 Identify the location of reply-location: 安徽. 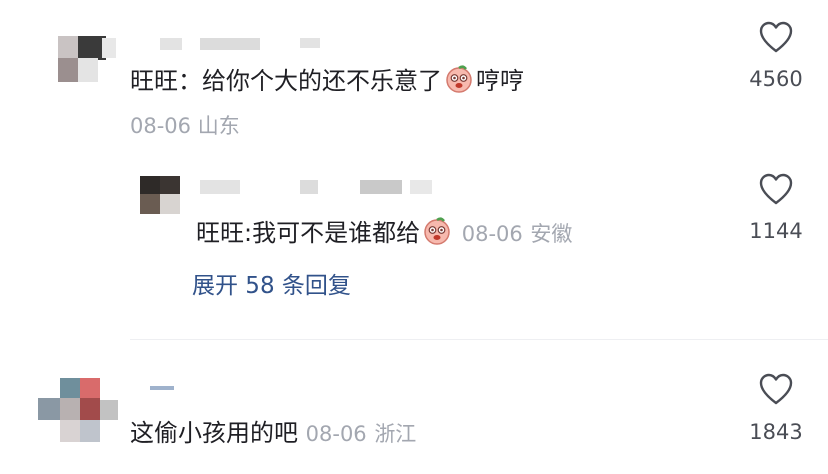
(551, 234).